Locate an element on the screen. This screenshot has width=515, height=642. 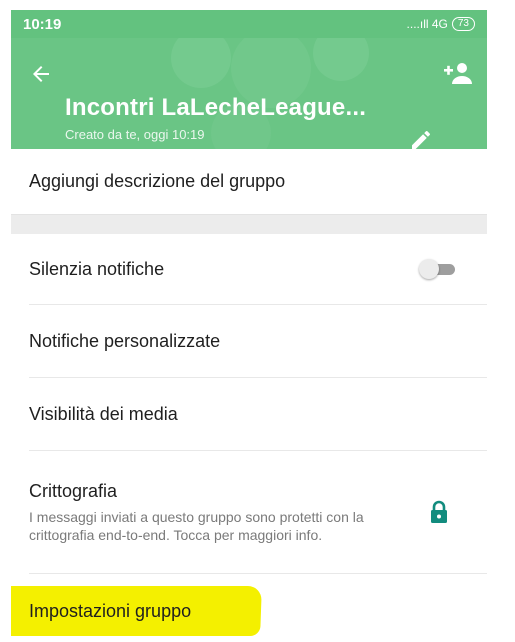
signal-indicator: ....ıll 4G is located at coordinates (427, 24).